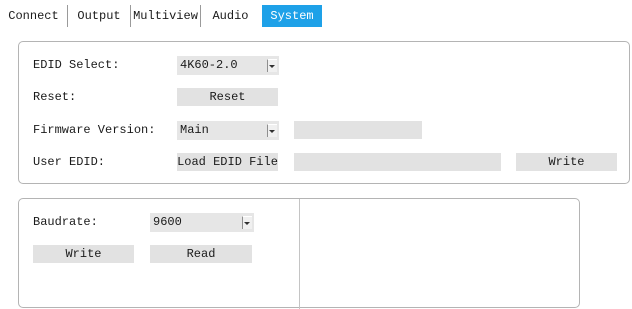  Describe the element at coordinates (228, 130) in the screenshot. I see `firmware-version-dropdown: Main` at that location.